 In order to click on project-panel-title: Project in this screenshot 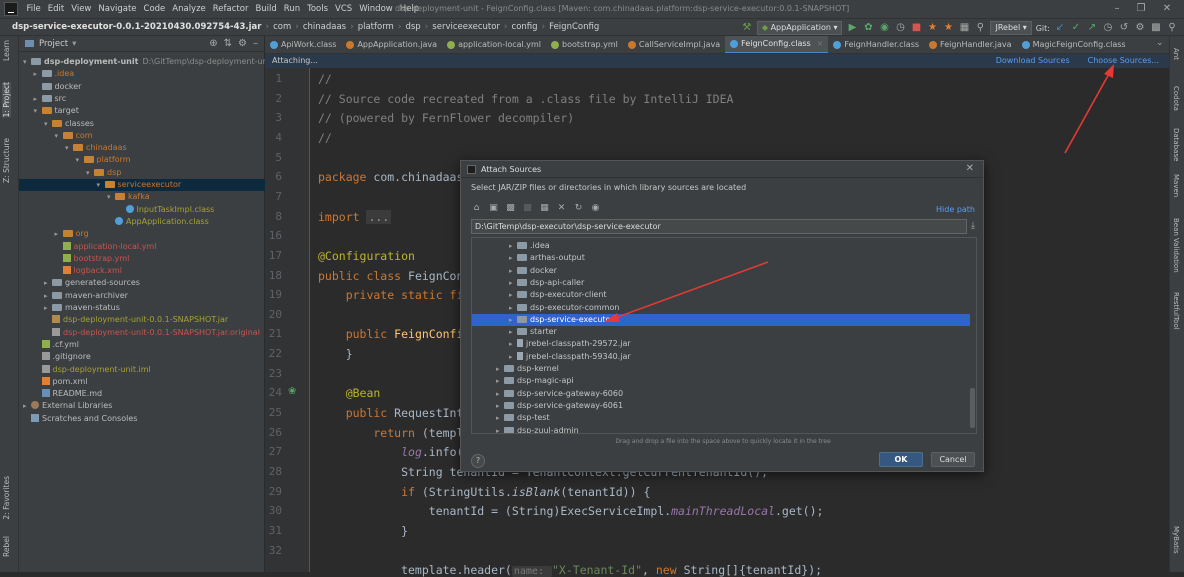, I will do `click(53, 44)`.